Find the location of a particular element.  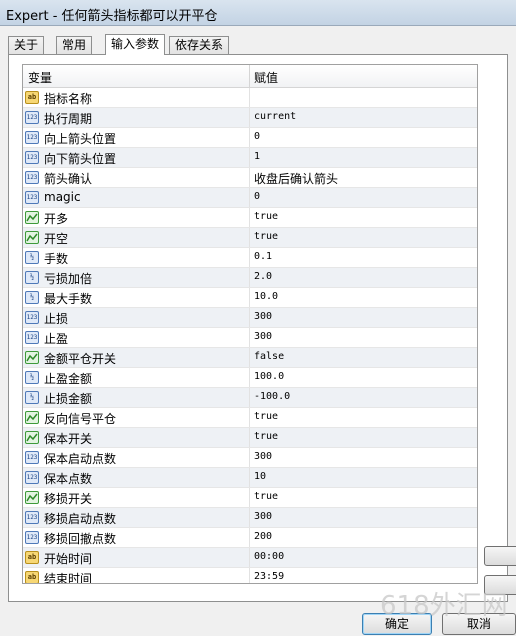

table-row: 金额平仓开关 false is located at coordinates (250, 358).